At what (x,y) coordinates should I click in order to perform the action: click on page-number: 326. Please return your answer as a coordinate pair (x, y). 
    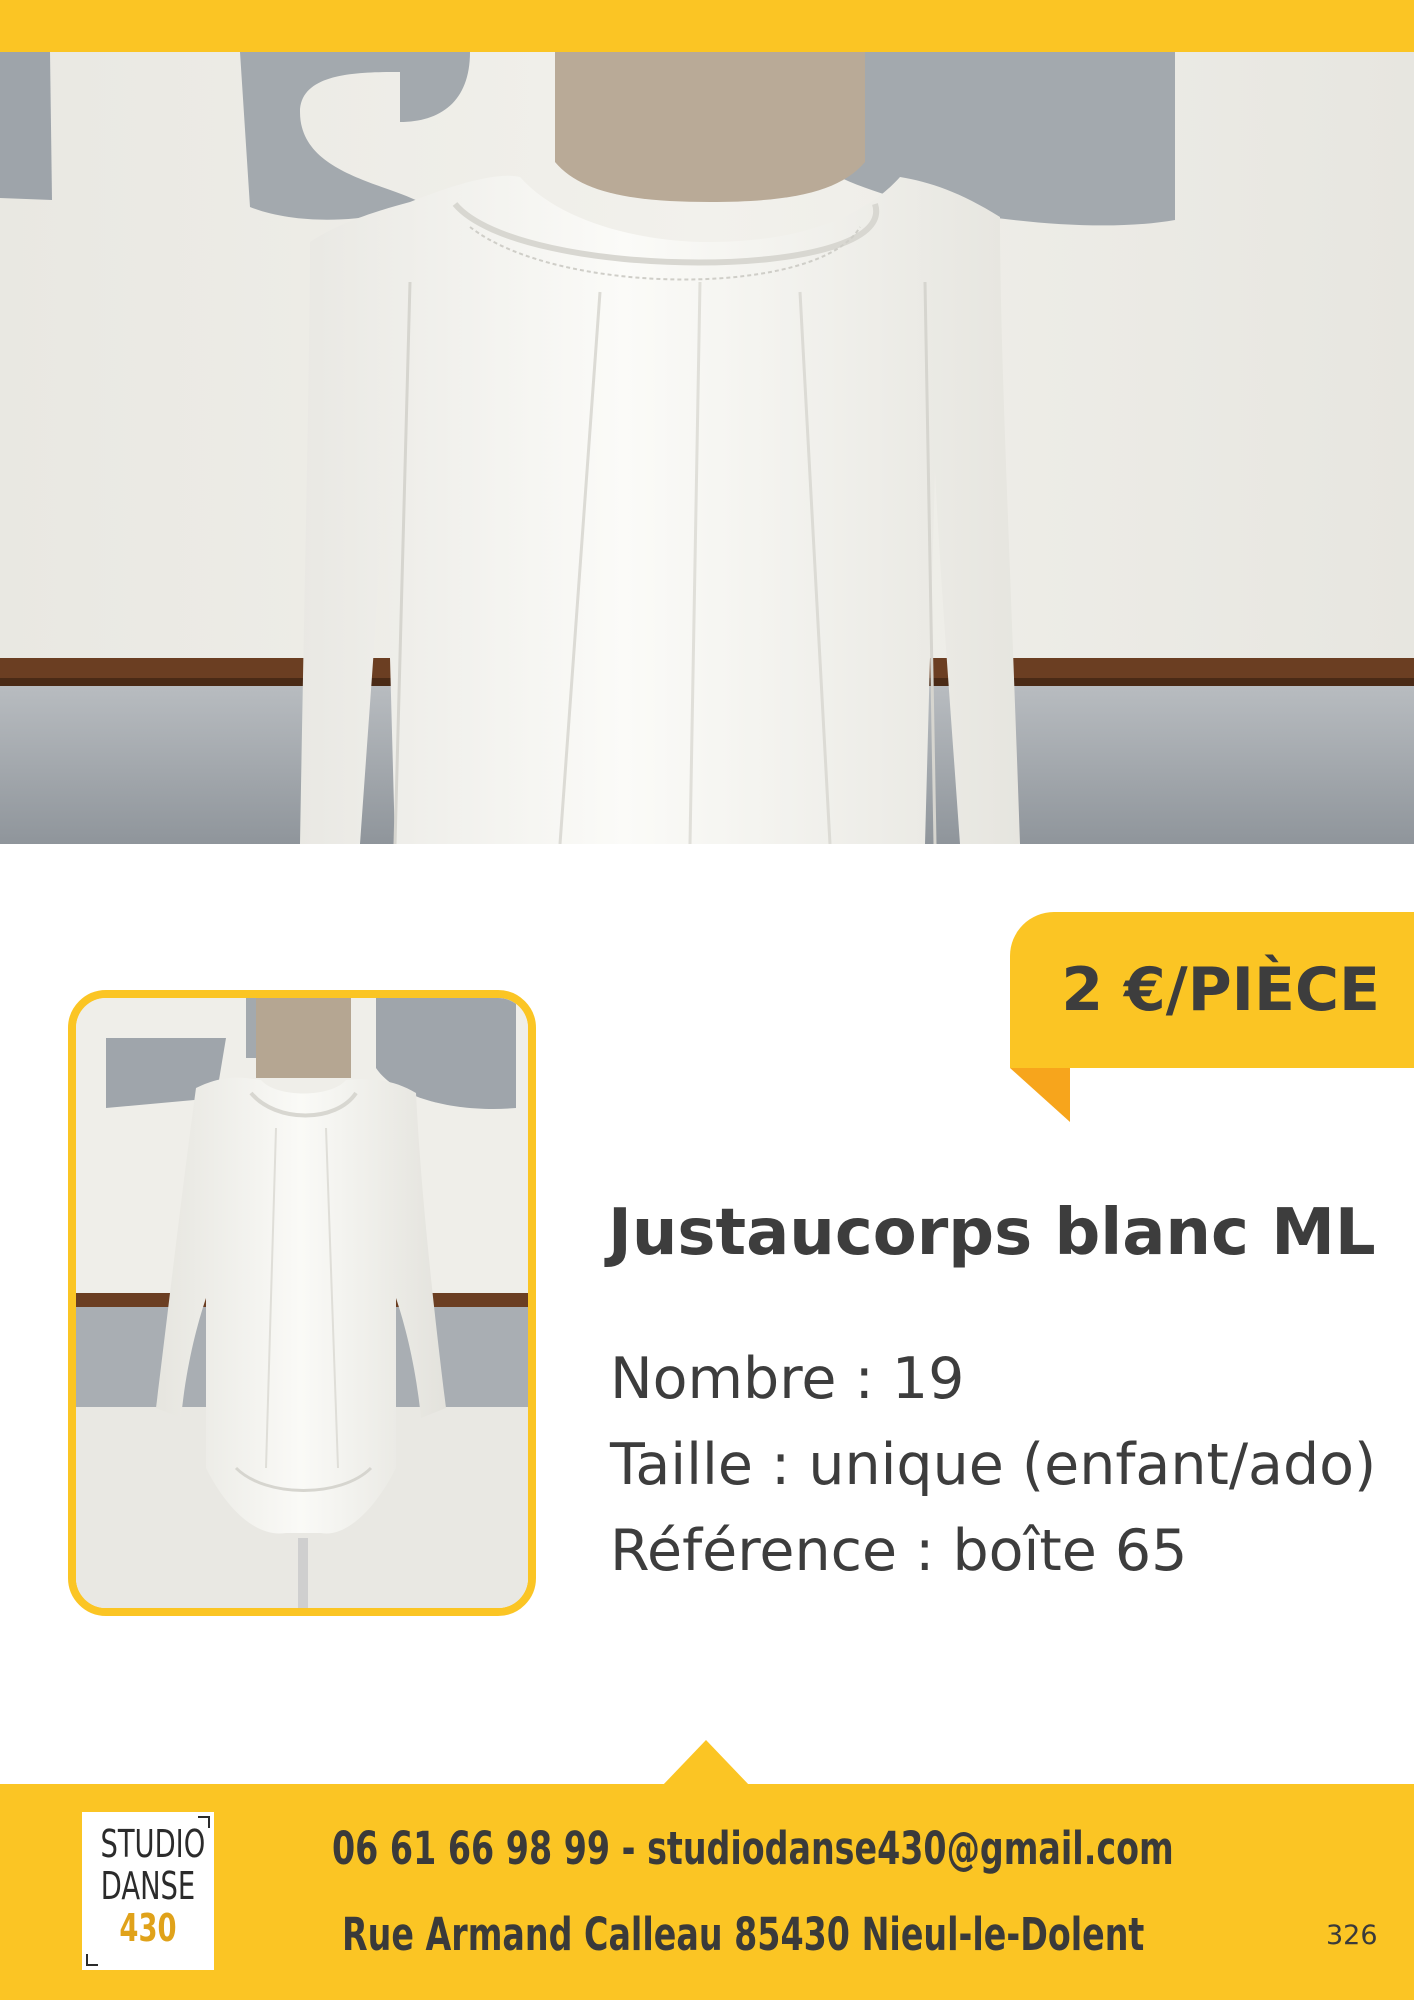
    Looking at the image, I should click on (1352, 1935).